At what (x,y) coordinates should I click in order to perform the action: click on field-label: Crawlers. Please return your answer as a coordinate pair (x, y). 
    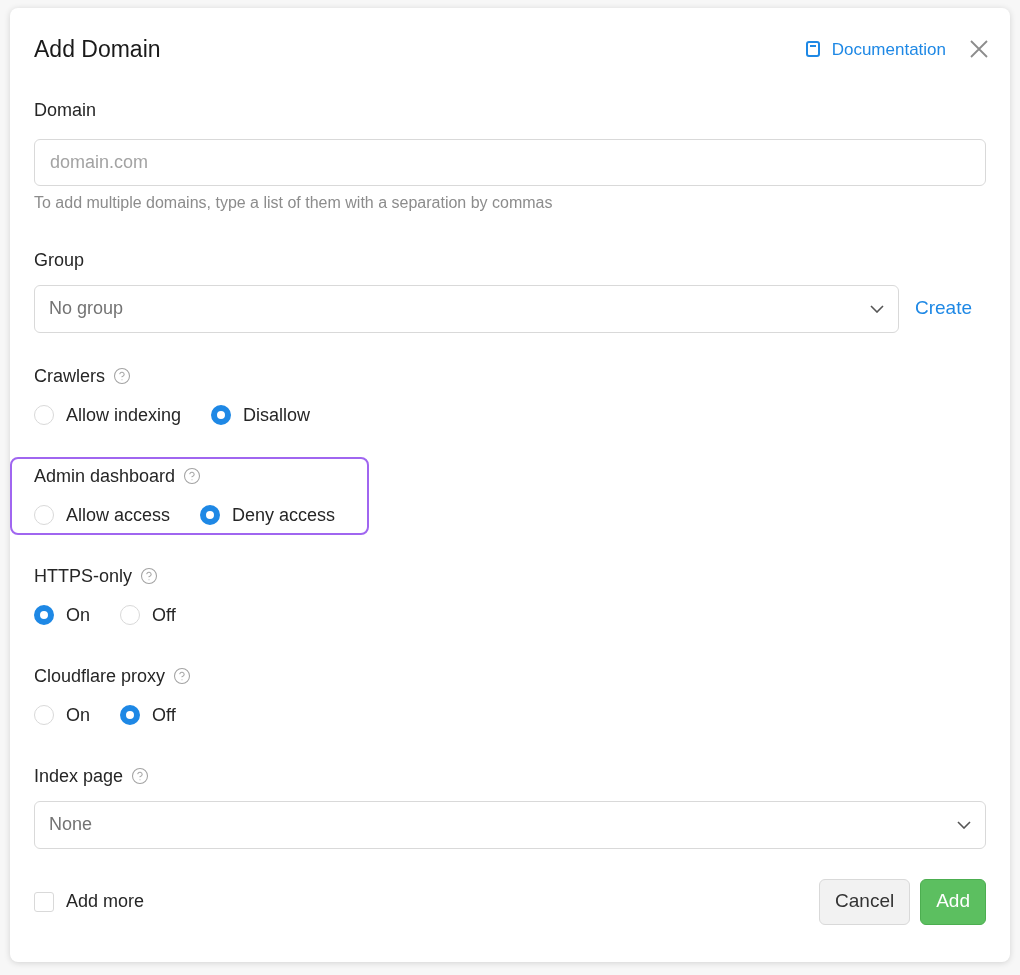
    Looking at the image, I should click on (69, 376).